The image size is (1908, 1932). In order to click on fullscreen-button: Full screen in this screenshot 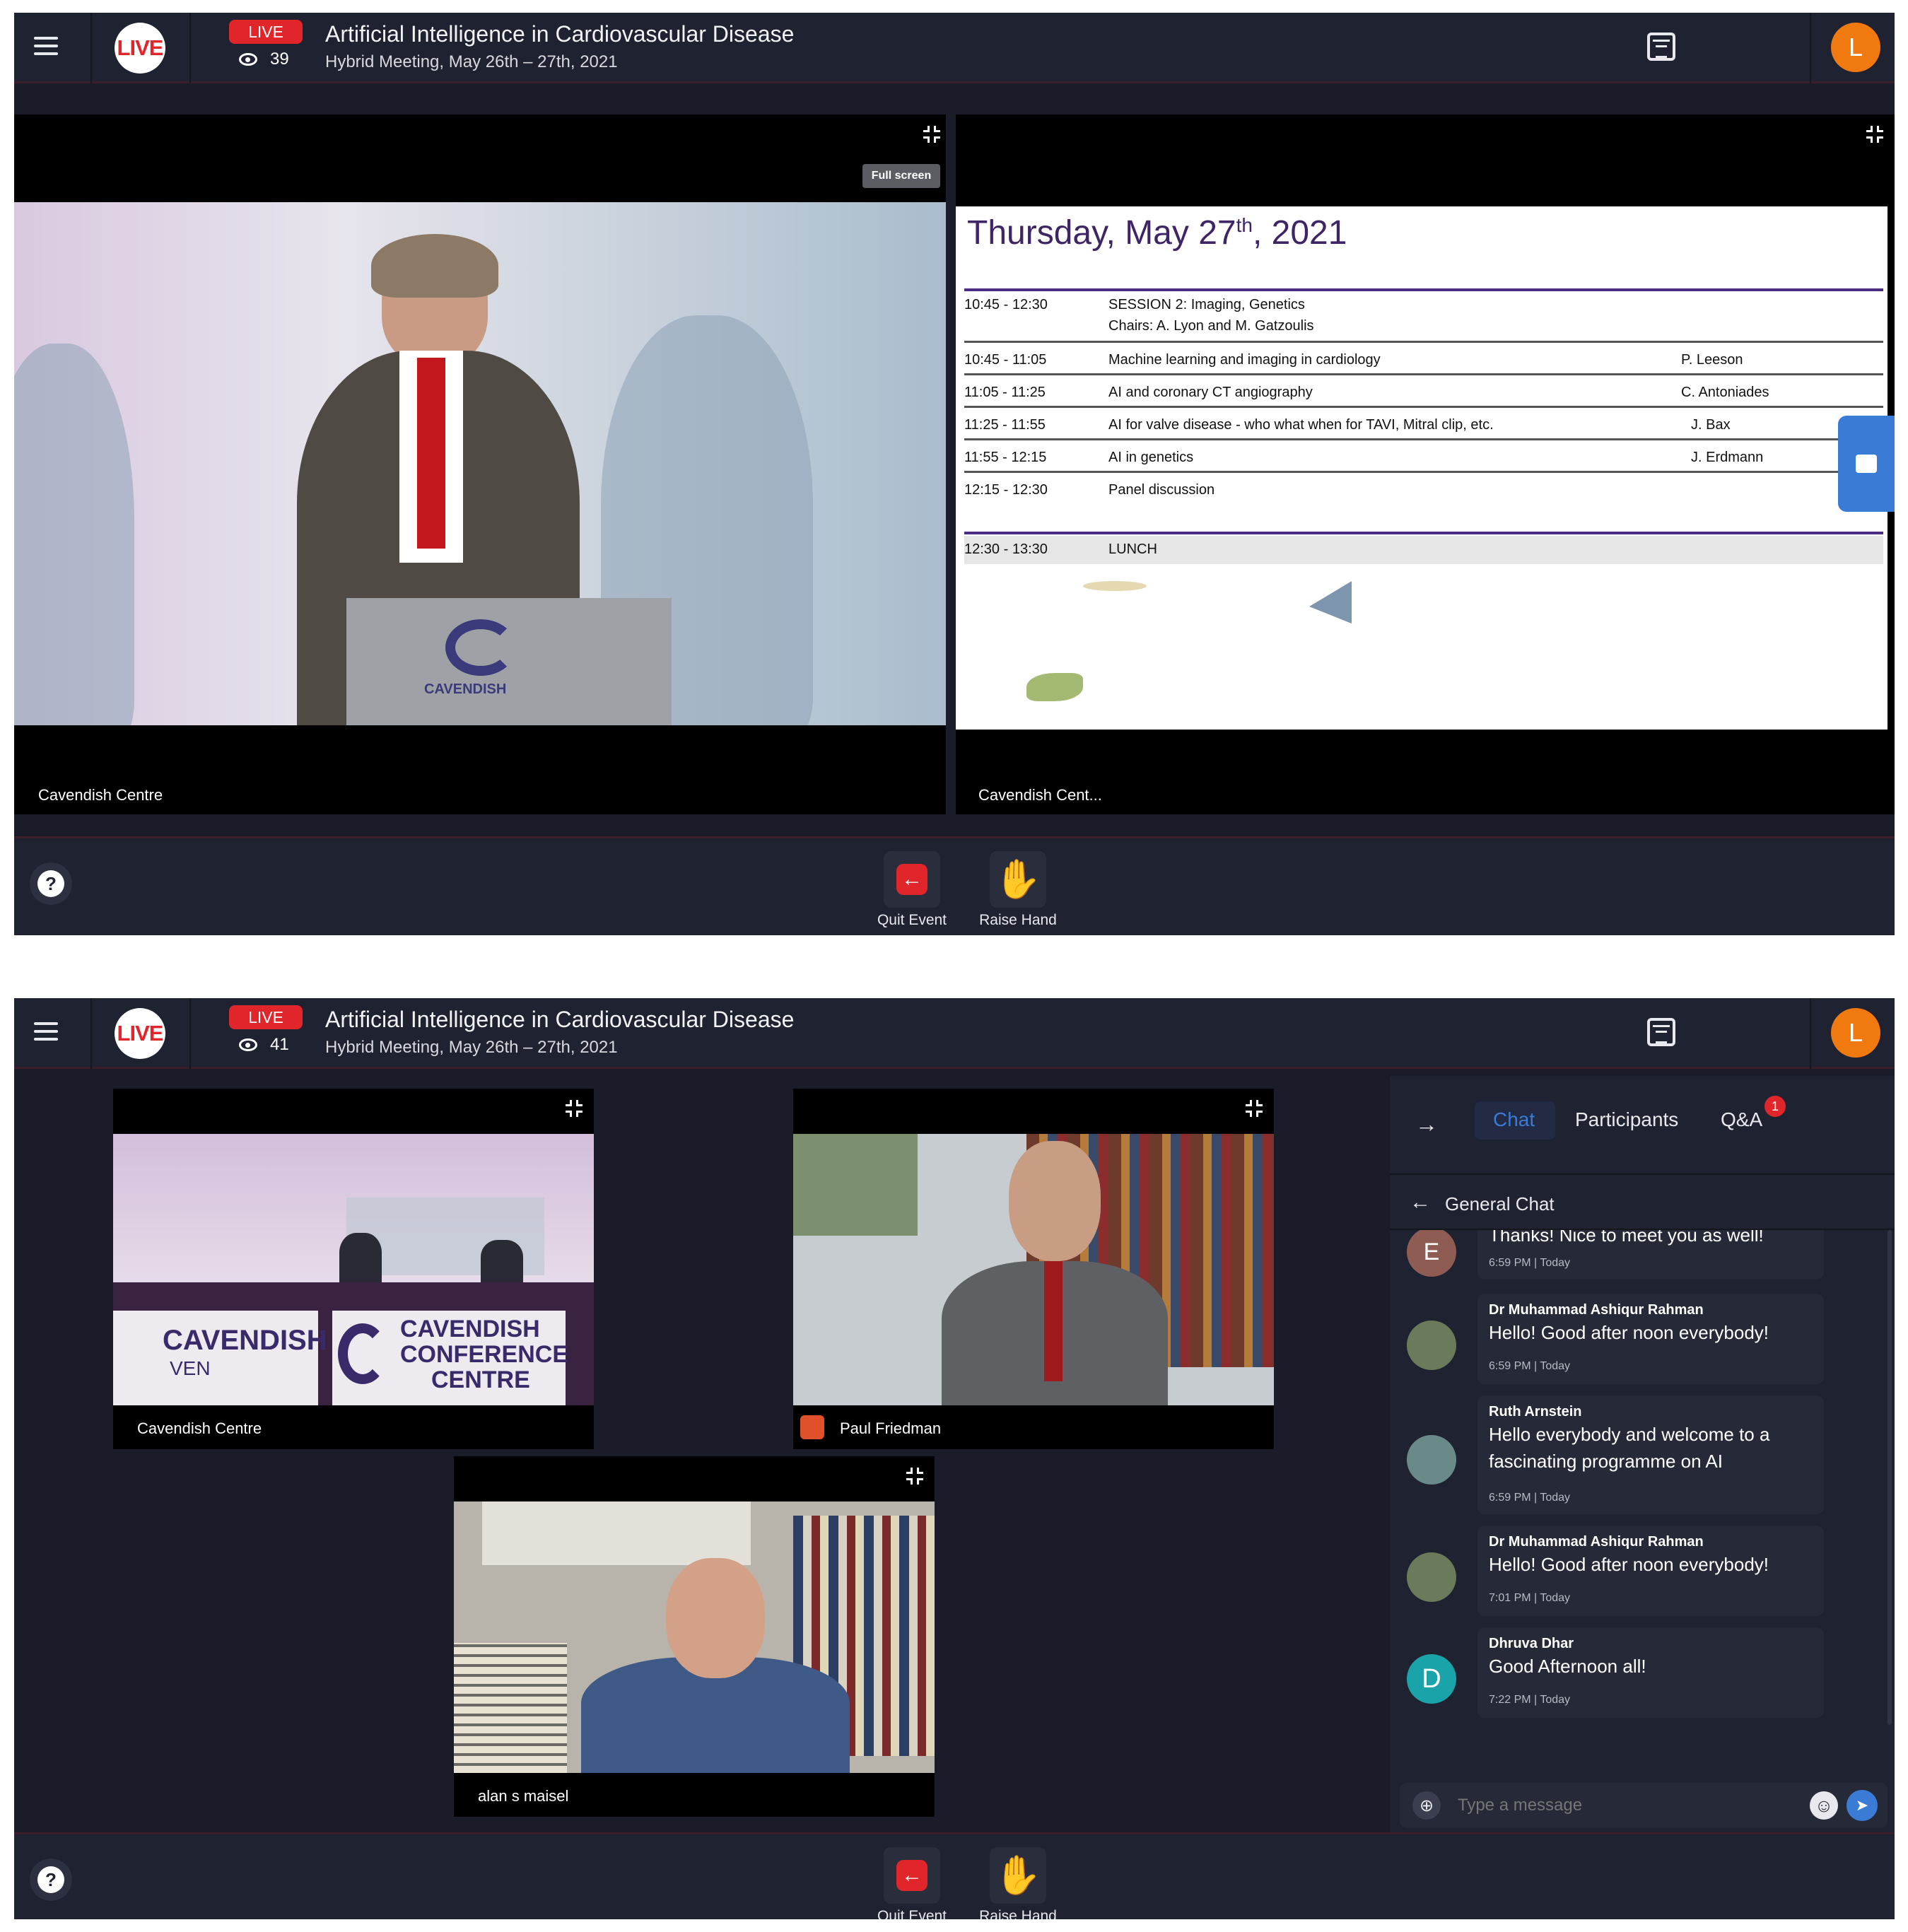, I will do `click(901, 176)`.